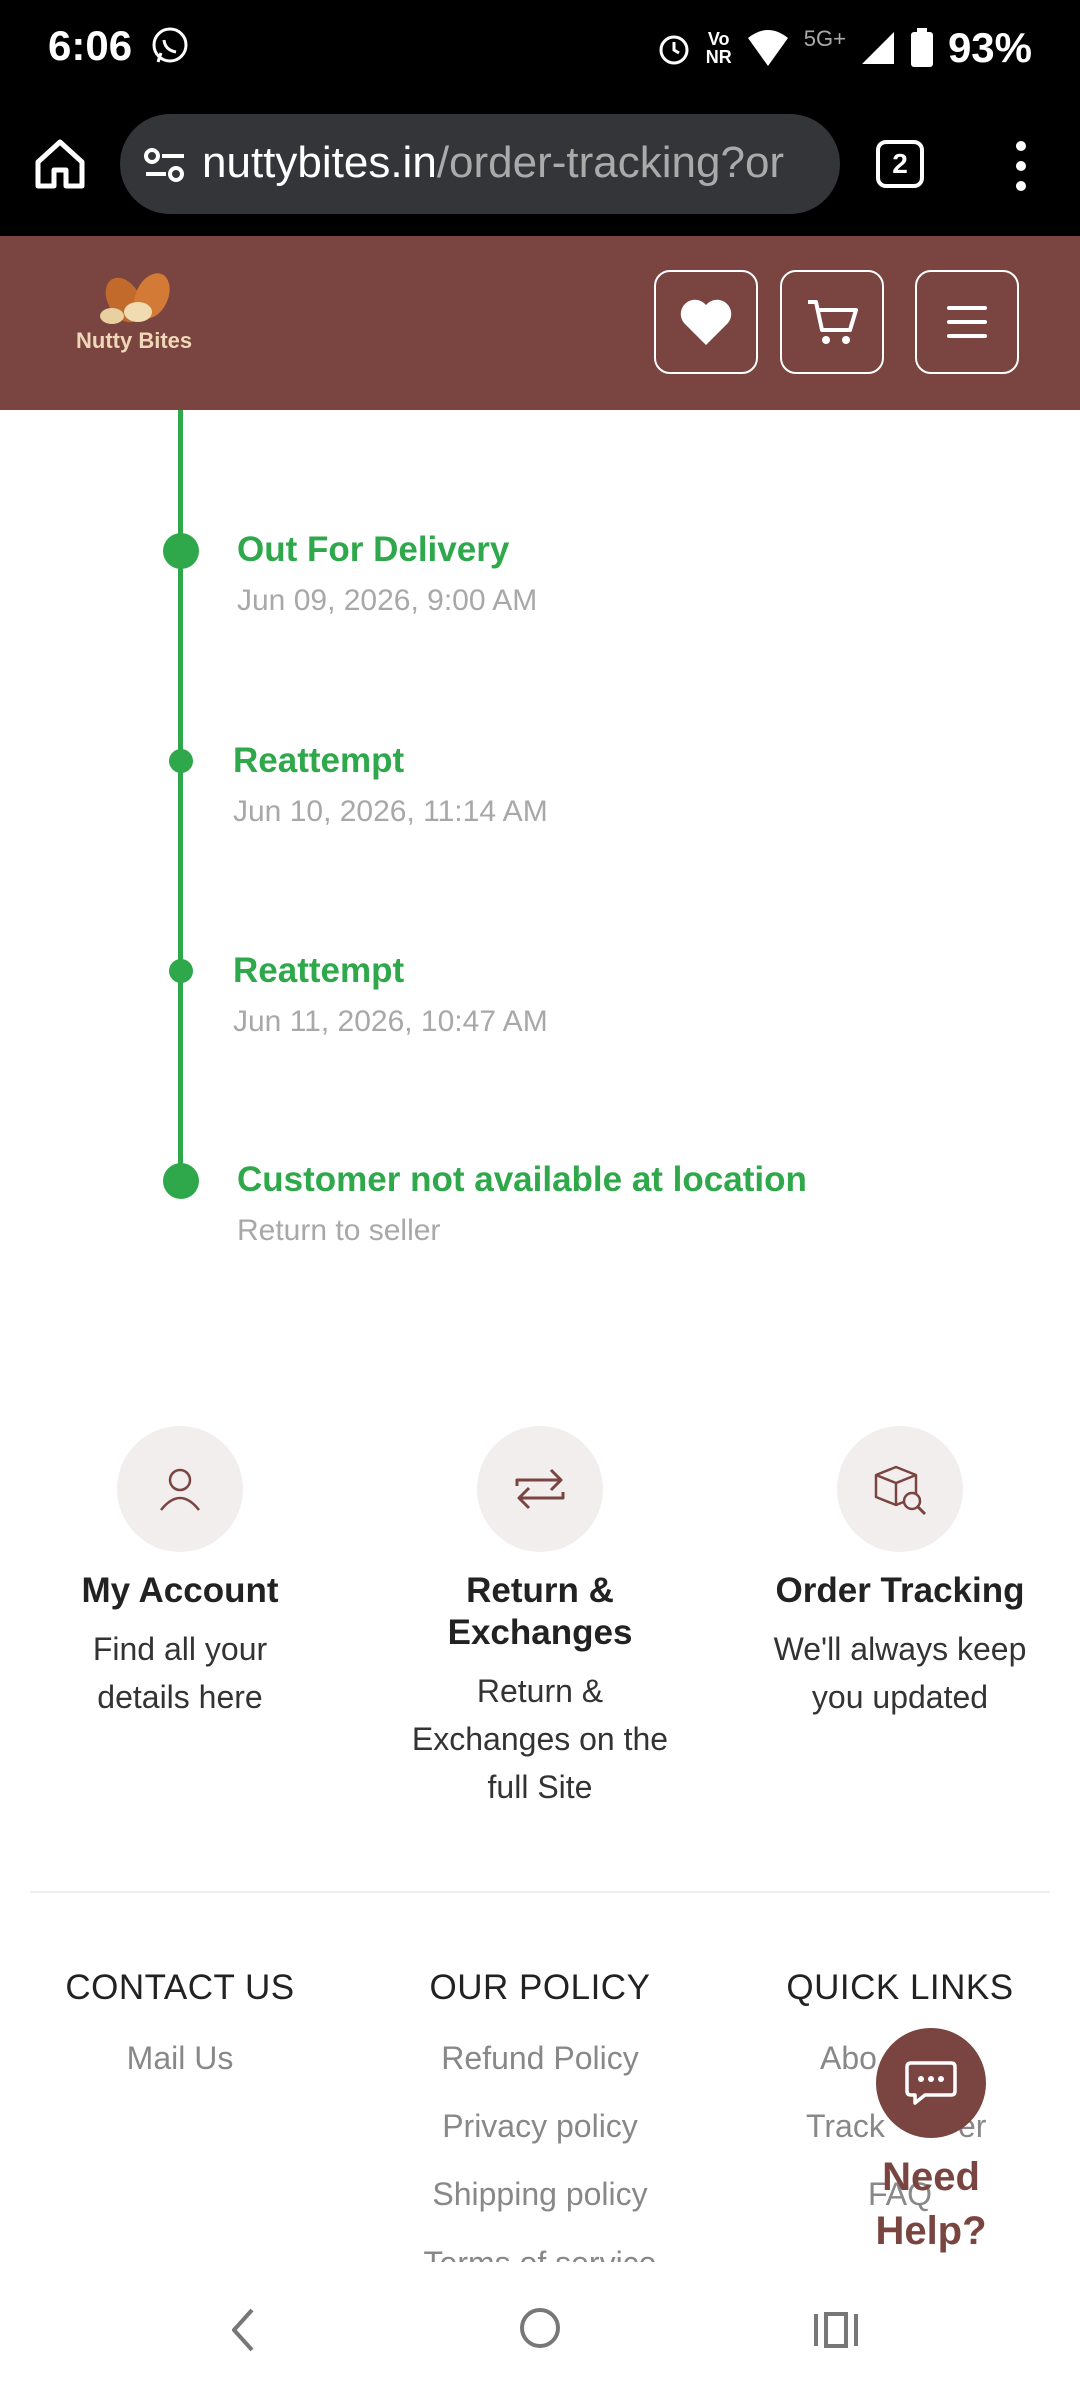  I want to click on my-account-title: My Account, so click(180, 1591).